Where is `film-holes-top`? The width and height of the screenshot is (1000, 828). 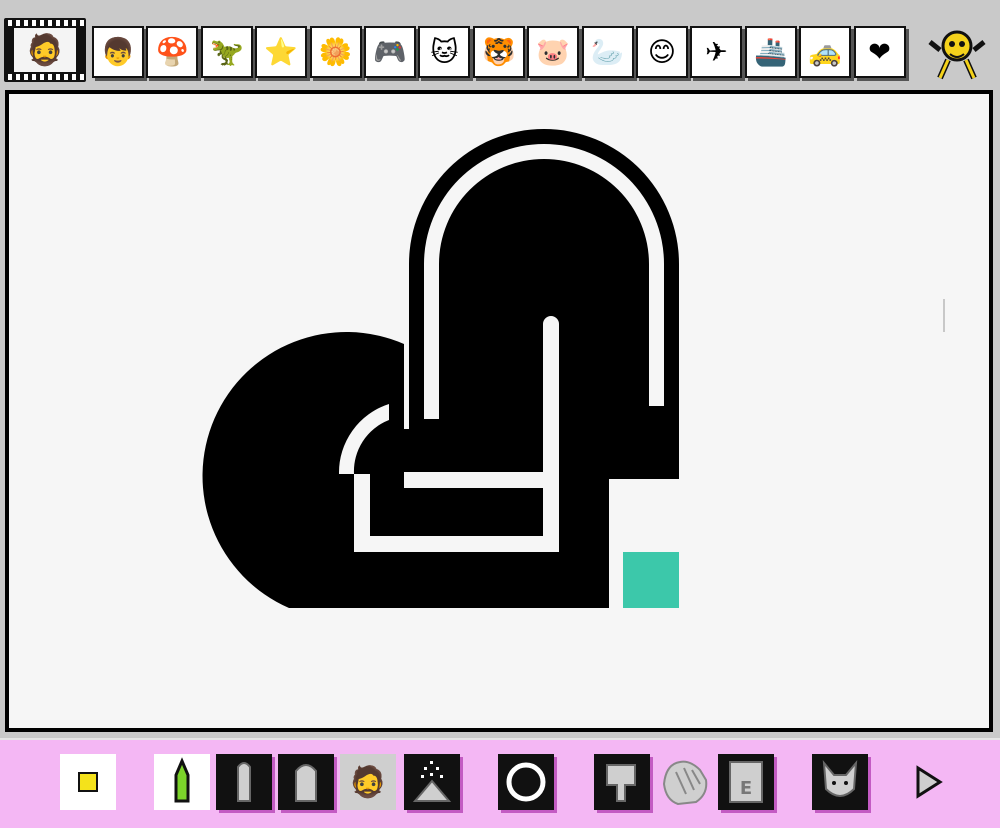 film-holes-top is located at coordinates (45, 23).